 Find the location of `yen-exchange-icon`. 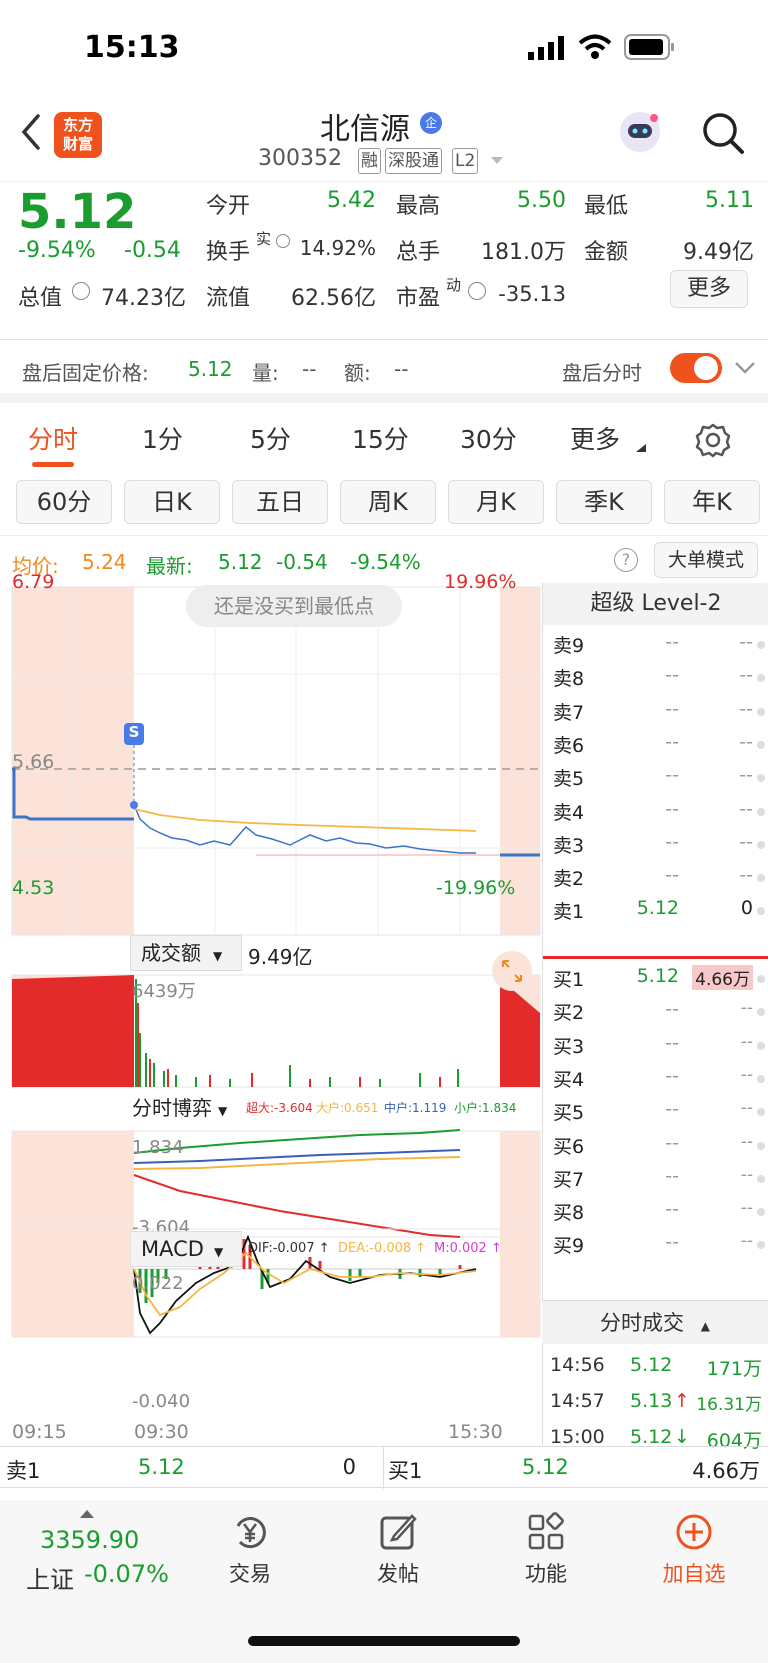

yen-exchange-icon is located at coordinates (251, 1533).